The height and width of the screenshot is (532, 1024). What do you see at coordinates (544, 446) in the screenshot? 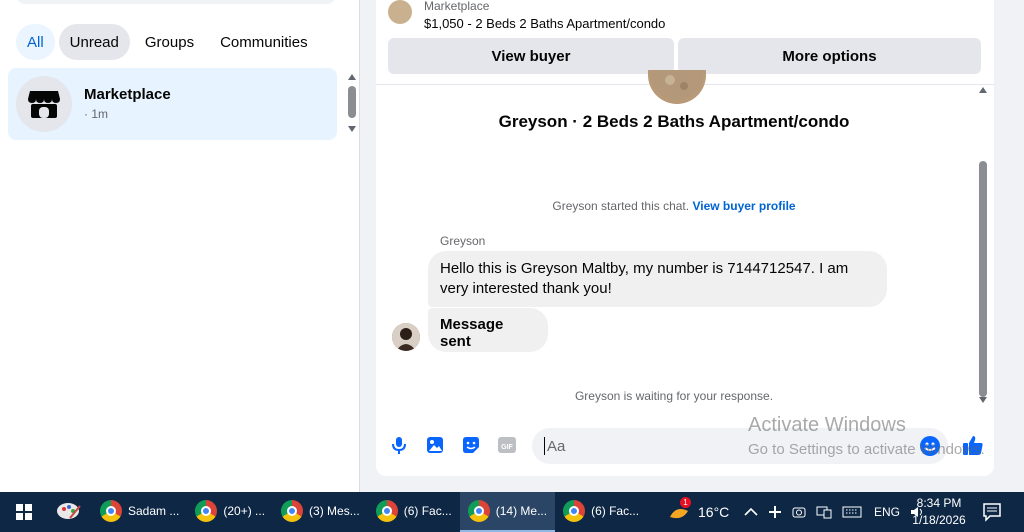
I see `text-caret` at bounding box center [544, 446].